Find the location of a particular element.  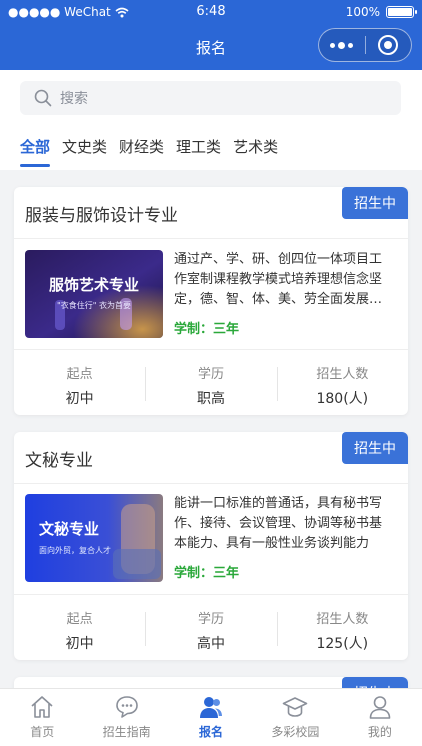

major-thumbnail: 文秘专业 面向外贸，复合人才 is located at coordinates (94, 538).